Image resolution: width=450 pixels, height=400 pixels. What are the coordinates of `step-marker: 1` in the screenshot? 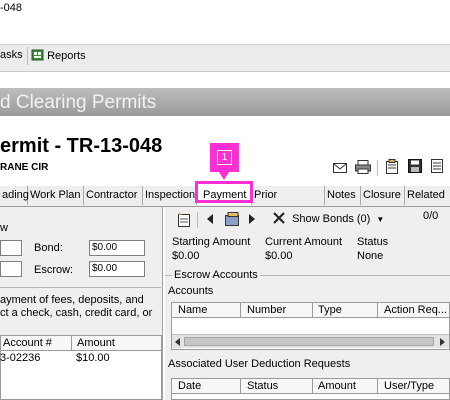 It's located at (224, 157).